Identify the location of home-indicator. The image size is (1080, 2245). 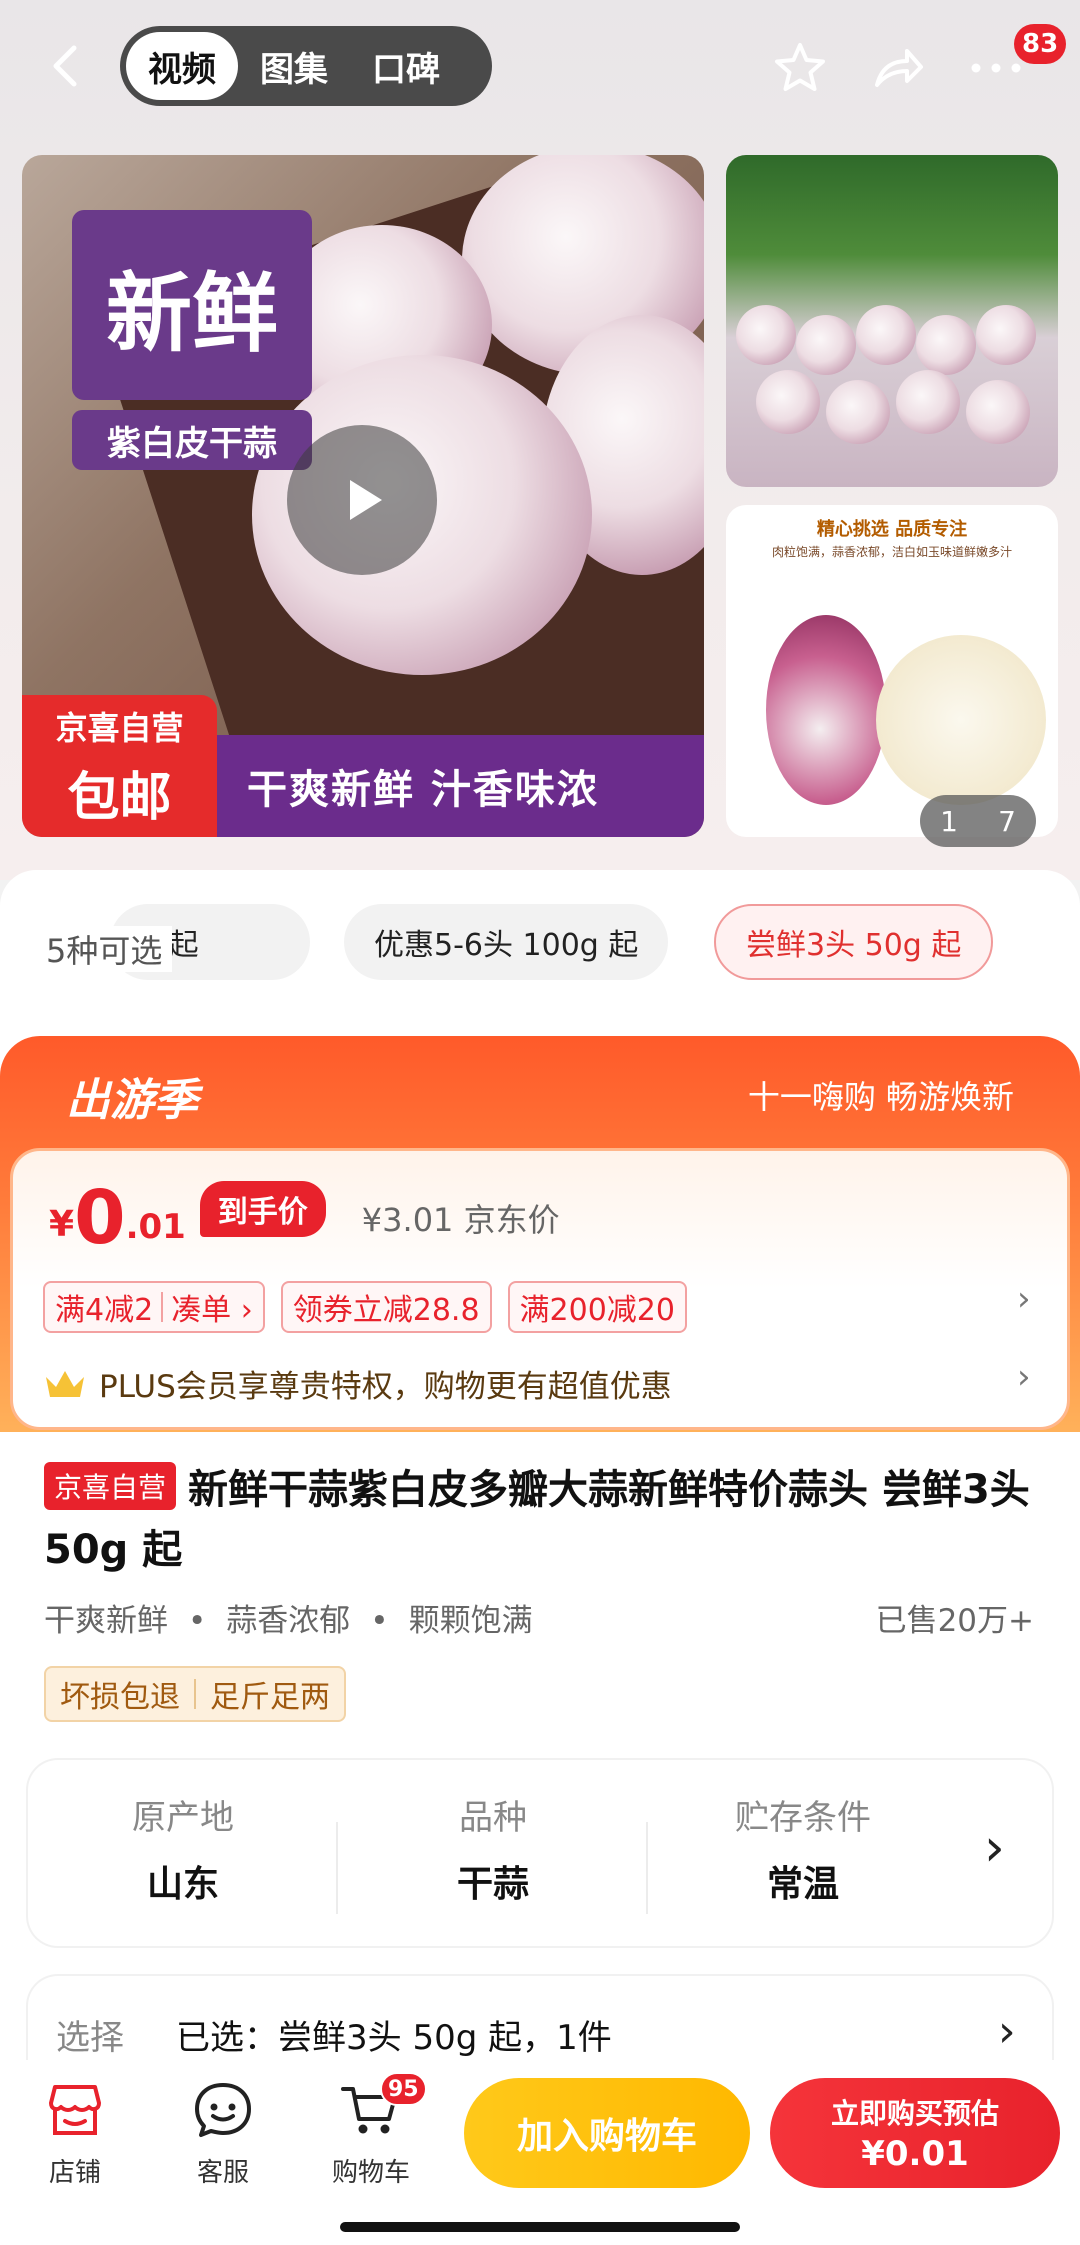
(540, 2227).